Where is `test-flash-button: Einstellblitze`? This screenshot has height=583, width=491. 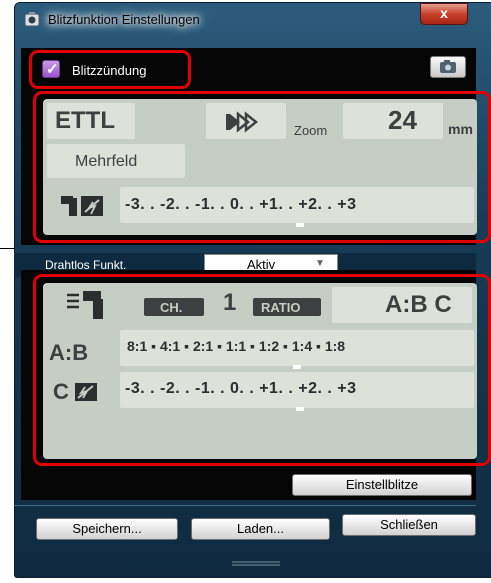 test-flash-button: Einstellblitze is located at coordinates (382, 485).